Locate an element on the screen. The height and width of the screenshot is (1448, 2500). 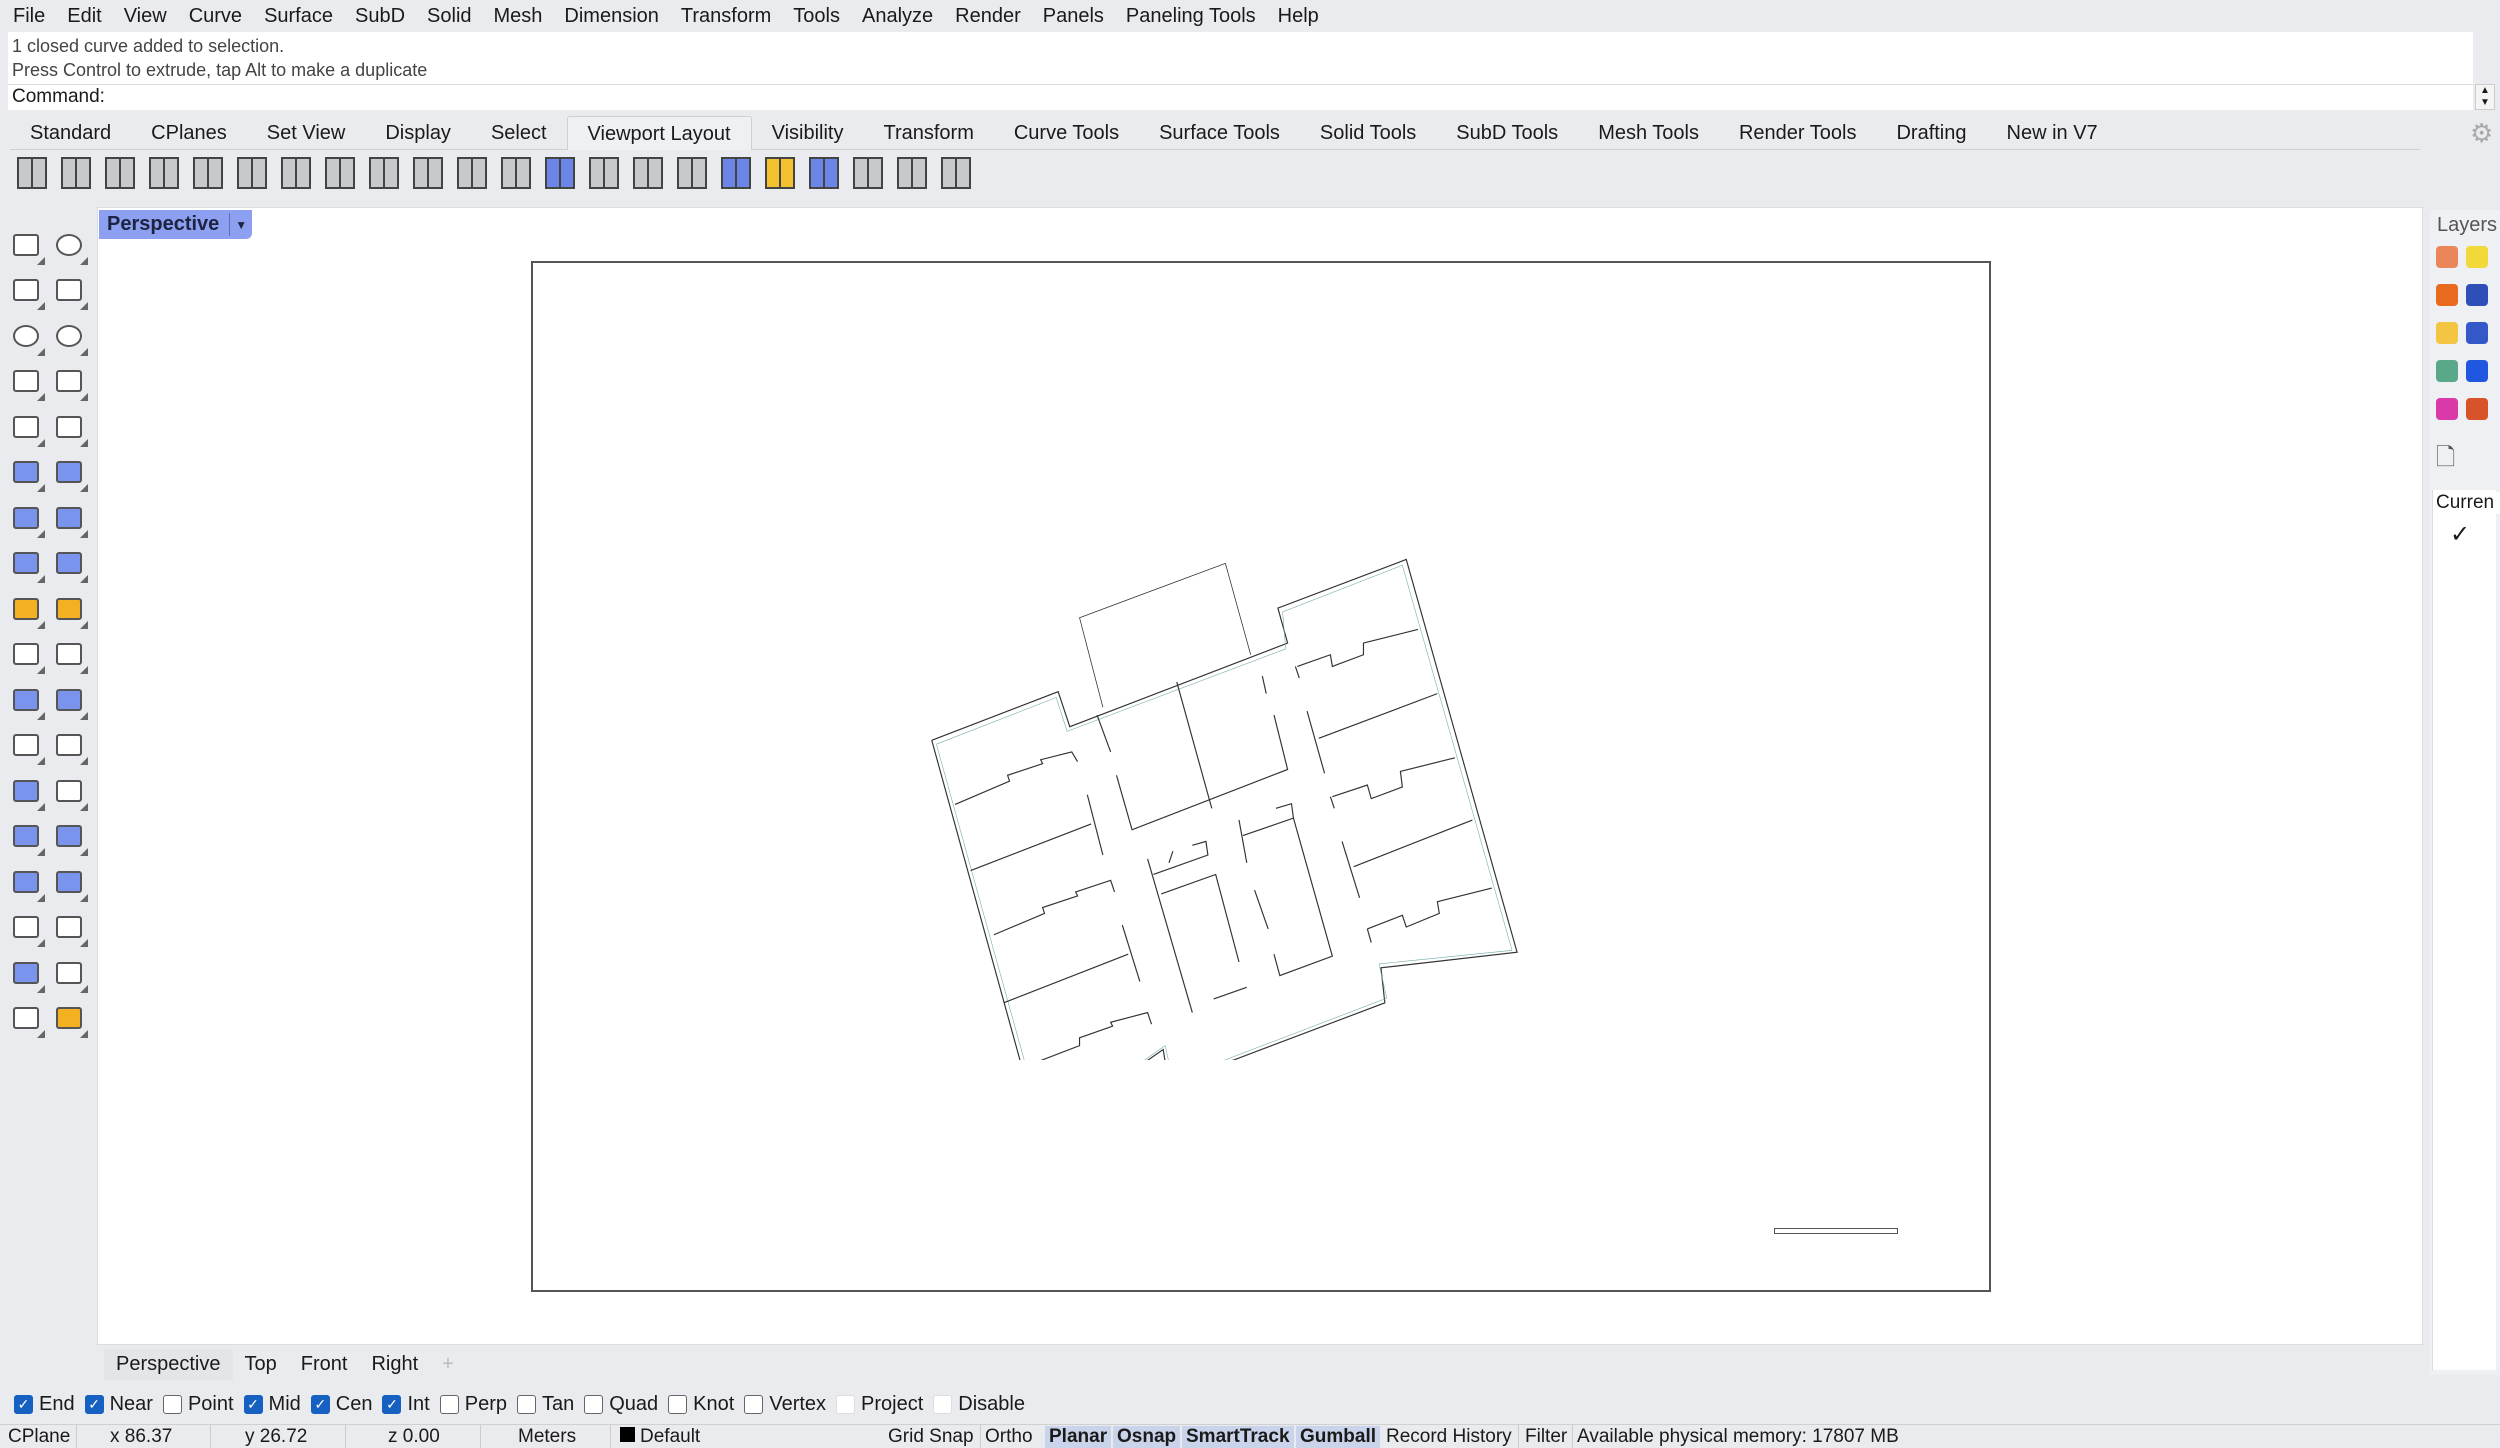
units-label: Meters is located at coordinates (547, 1437).